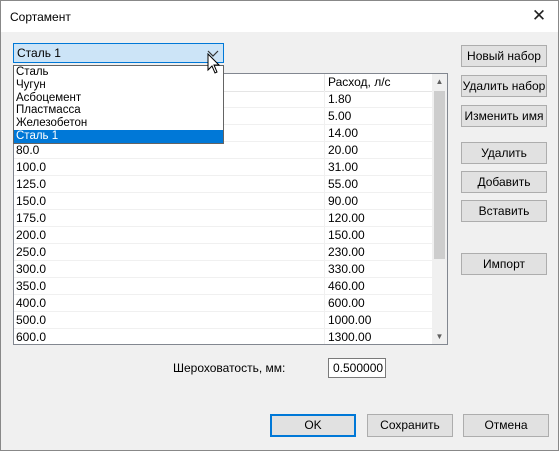 The image size is (559, 451). I want to click on flow-cell: 460.00, so click(379, 286).